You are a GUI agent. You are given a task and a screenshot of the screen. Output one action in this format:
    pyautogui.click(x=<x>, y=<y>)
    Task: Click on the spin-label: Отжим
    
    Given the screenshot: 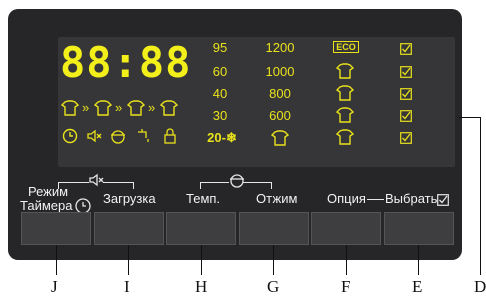 What is the action you would take?
    pyautogui.click(x=277, y=198)
    